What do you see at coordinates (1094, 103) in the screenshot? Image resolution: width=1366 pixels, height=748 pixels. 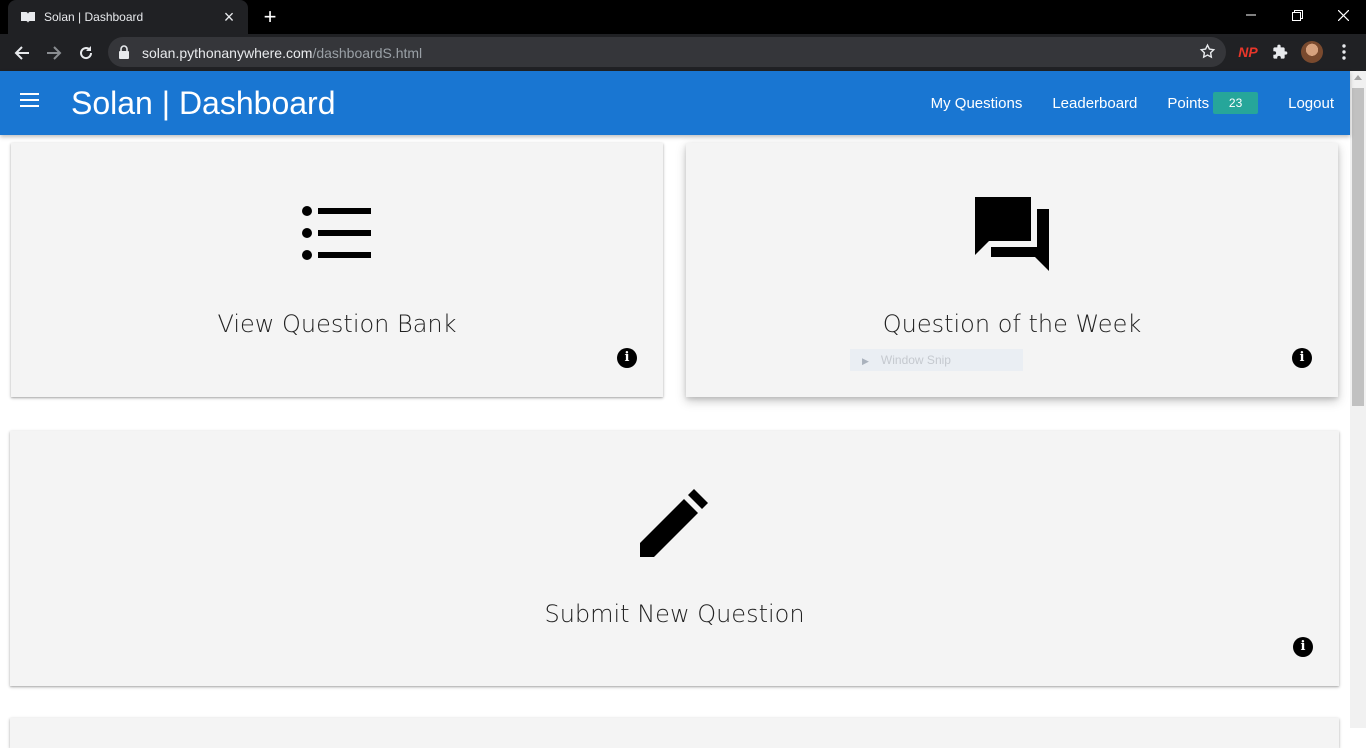 I see `nav-leaderboard: Leaderboard` at bounding box center [1094, 103].